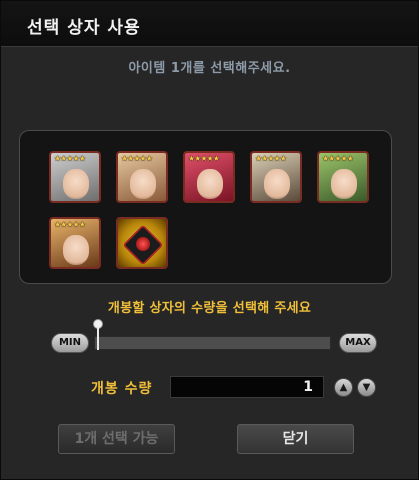 Image resolution: width=419 pixels, height=480 pixels. I want to click on instruction-text: 아이템 1개를 선택해주세요., so click(209, 68).